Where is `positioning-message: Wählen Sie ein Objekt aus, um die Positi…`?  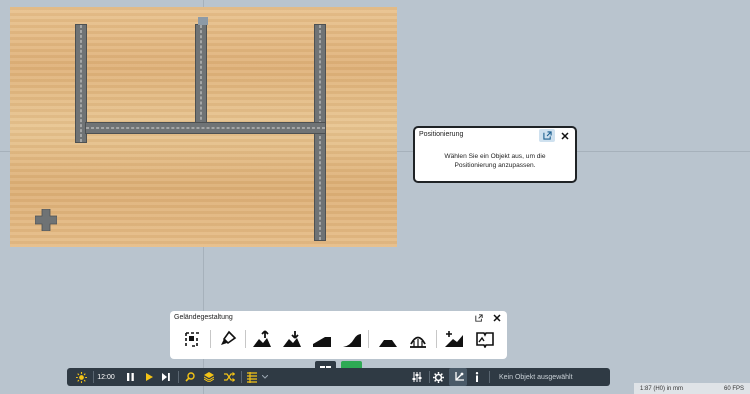
positioning-message: Wählen Sie ein Objekt aus, um die Positi… is located at coordinates (495, 161).